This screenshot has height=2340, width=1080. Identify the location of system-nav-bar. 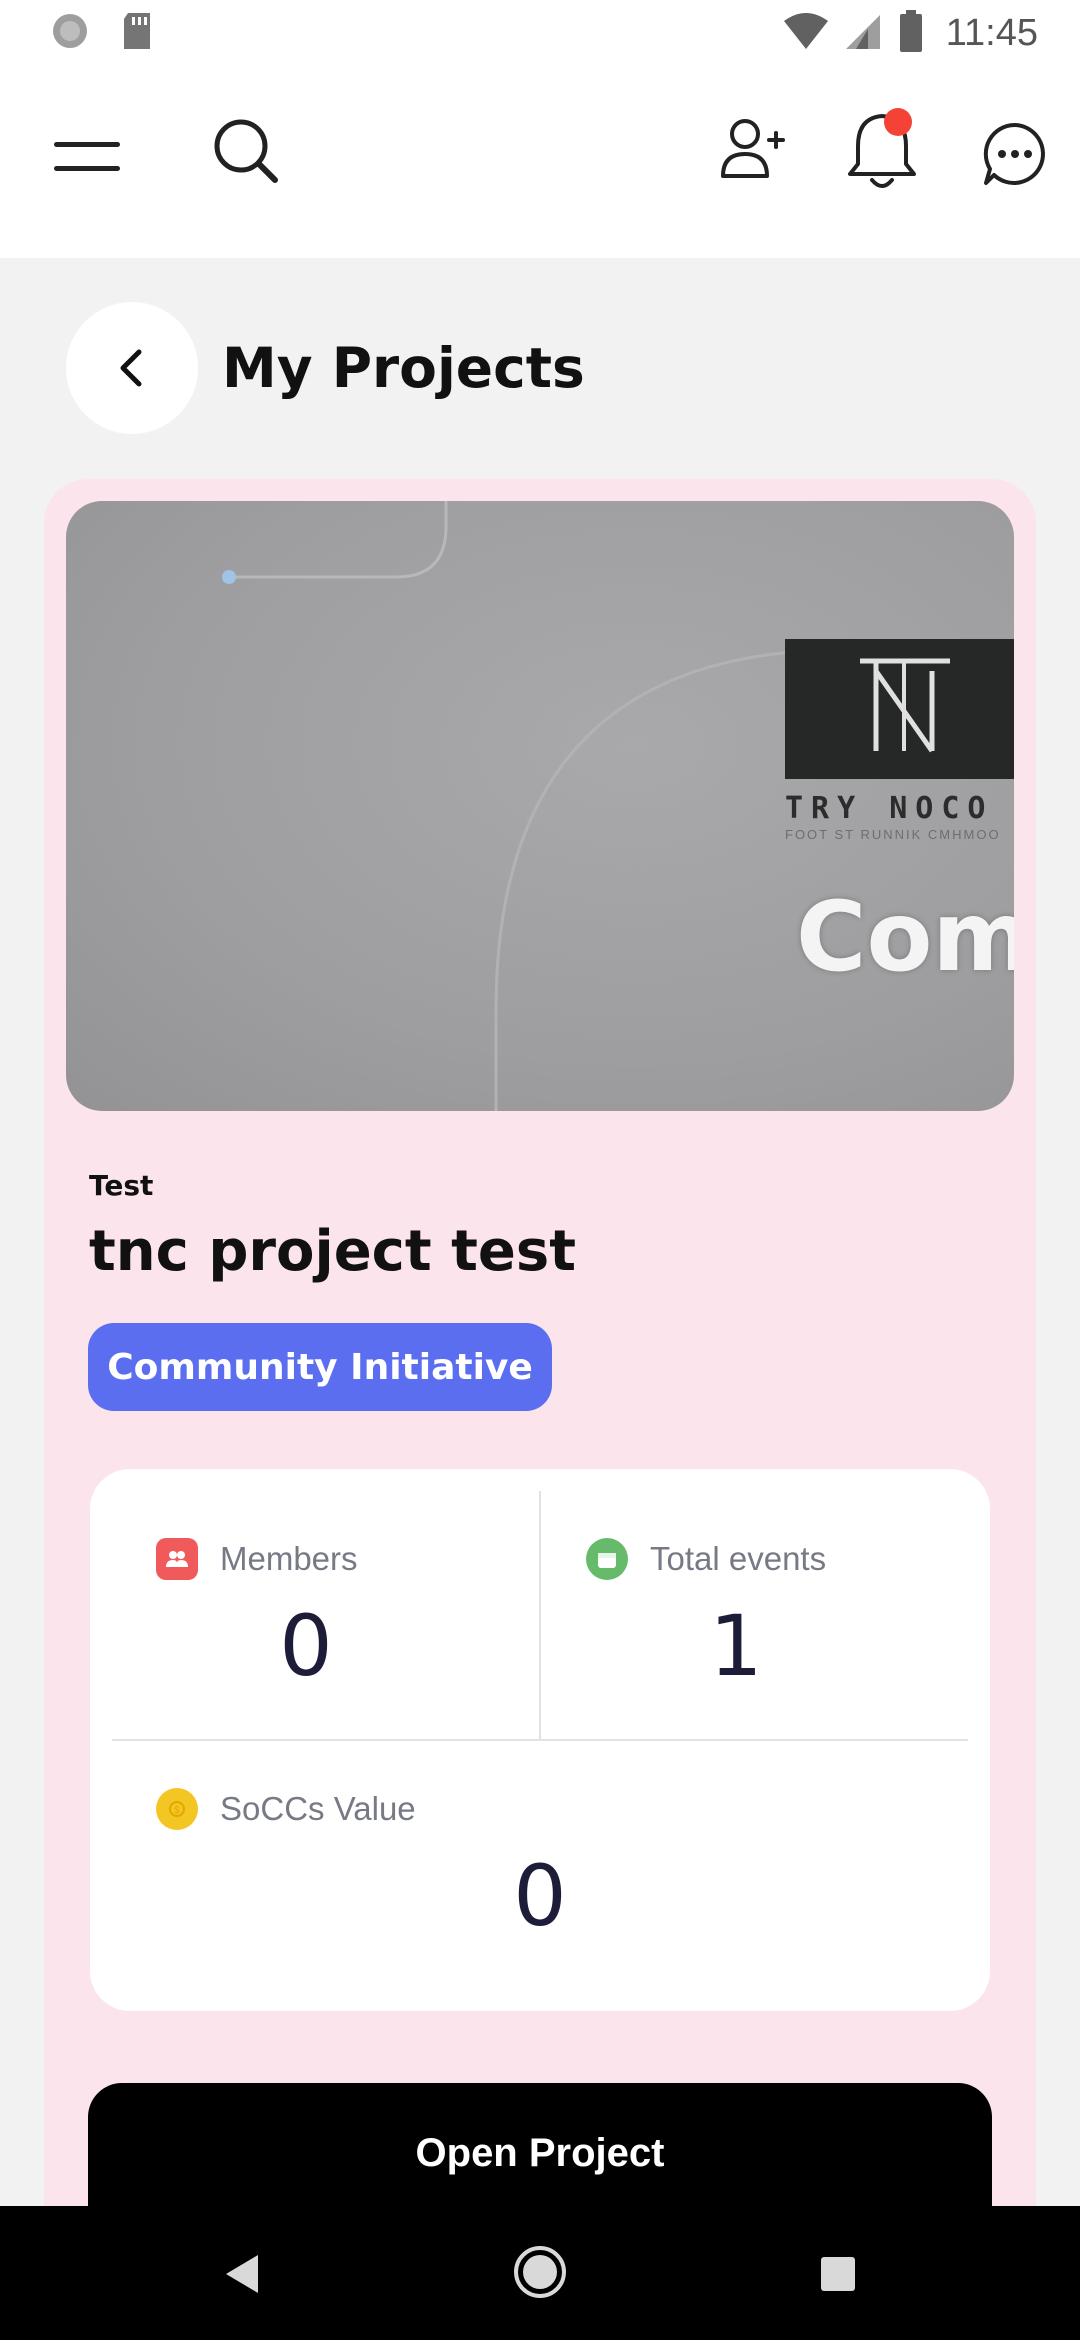
(540, 2273).